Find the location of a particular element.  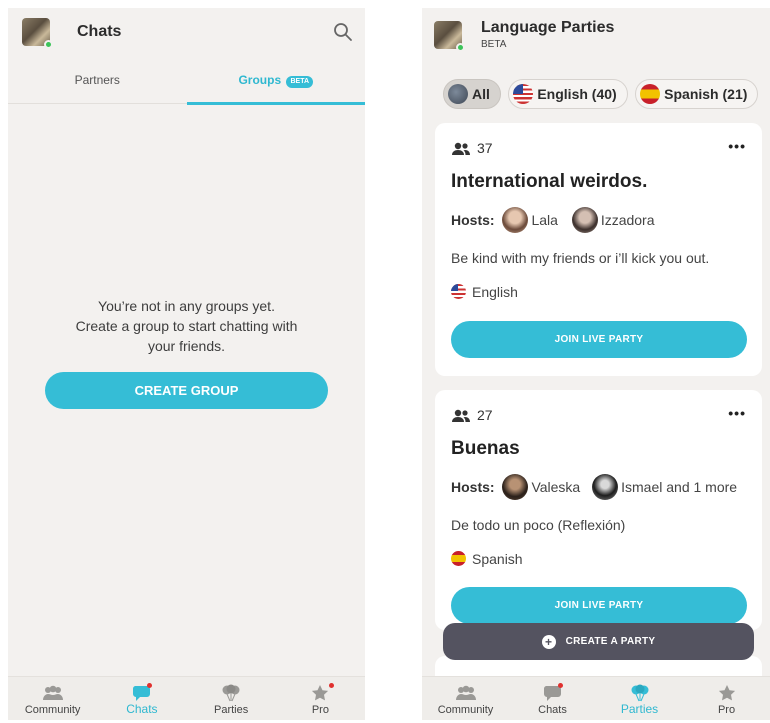

language-filters: All English (40) Spanish (21) is located at coordinates (602, 94).